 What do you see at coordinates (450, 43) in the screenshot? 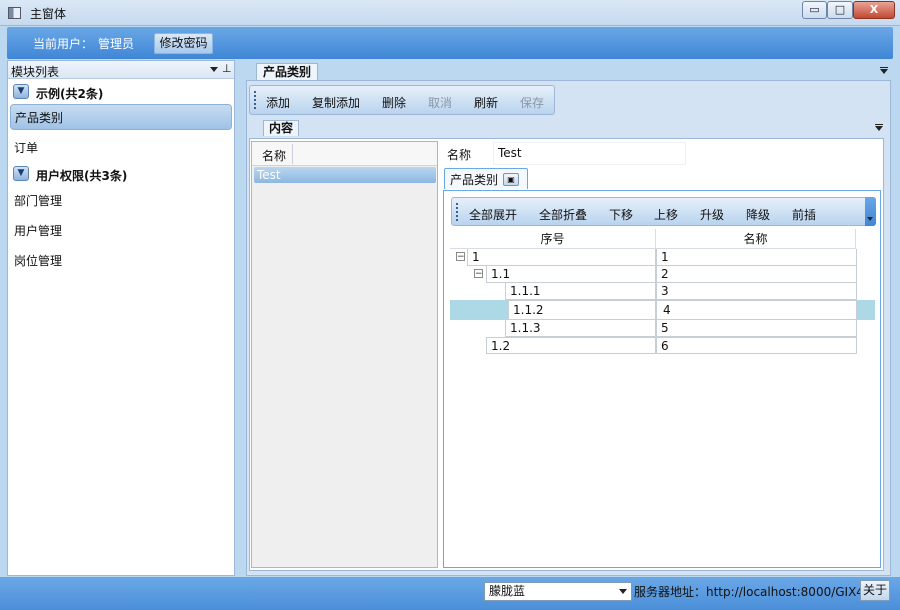
I see `user-bar: 当前用户： 管理员 修改密码` at bounding box center [450, 43].